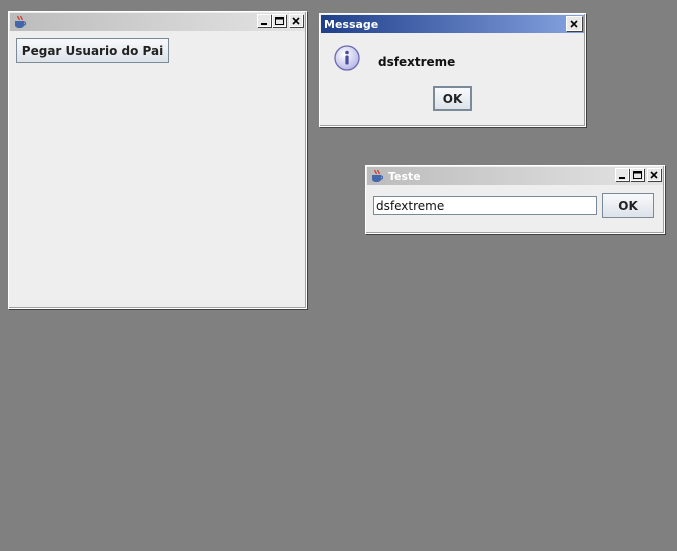 The height and width of the screenshot is (551, 677). I want to click on message-dialog-titlebar: Message, so click(452, 24).